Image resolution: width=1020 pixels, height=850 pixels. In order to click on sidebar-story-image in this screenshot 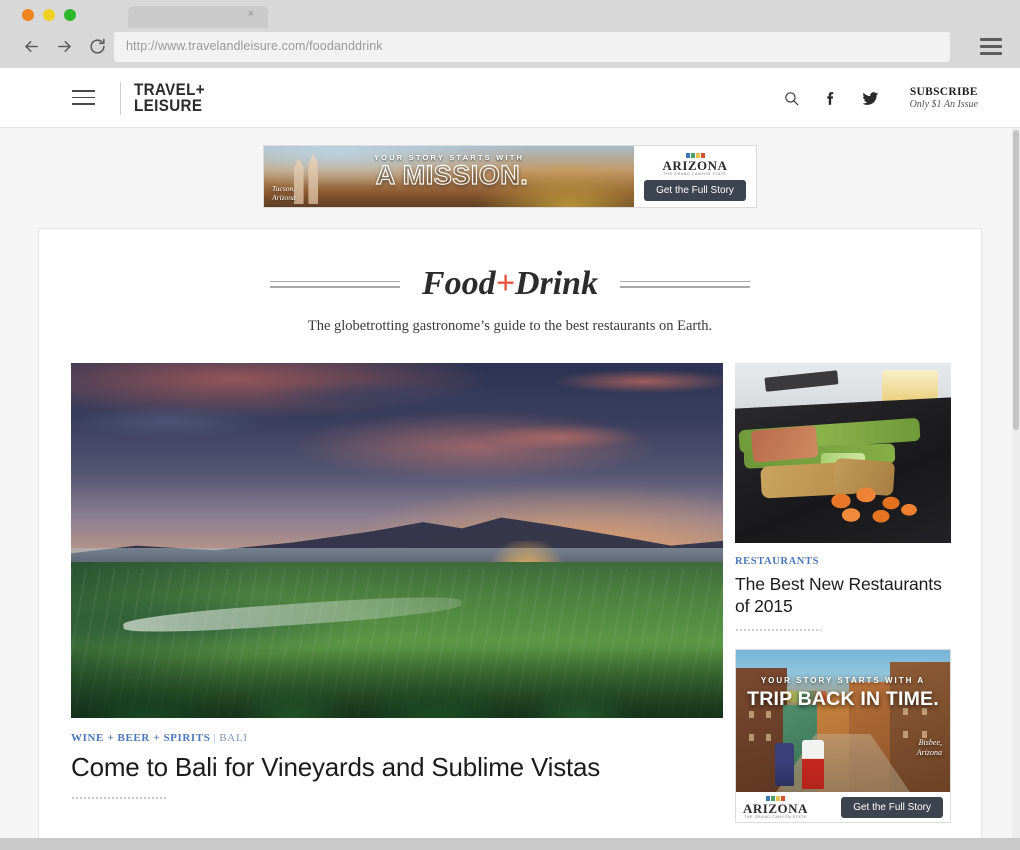, I will do `click(843, 453)`.